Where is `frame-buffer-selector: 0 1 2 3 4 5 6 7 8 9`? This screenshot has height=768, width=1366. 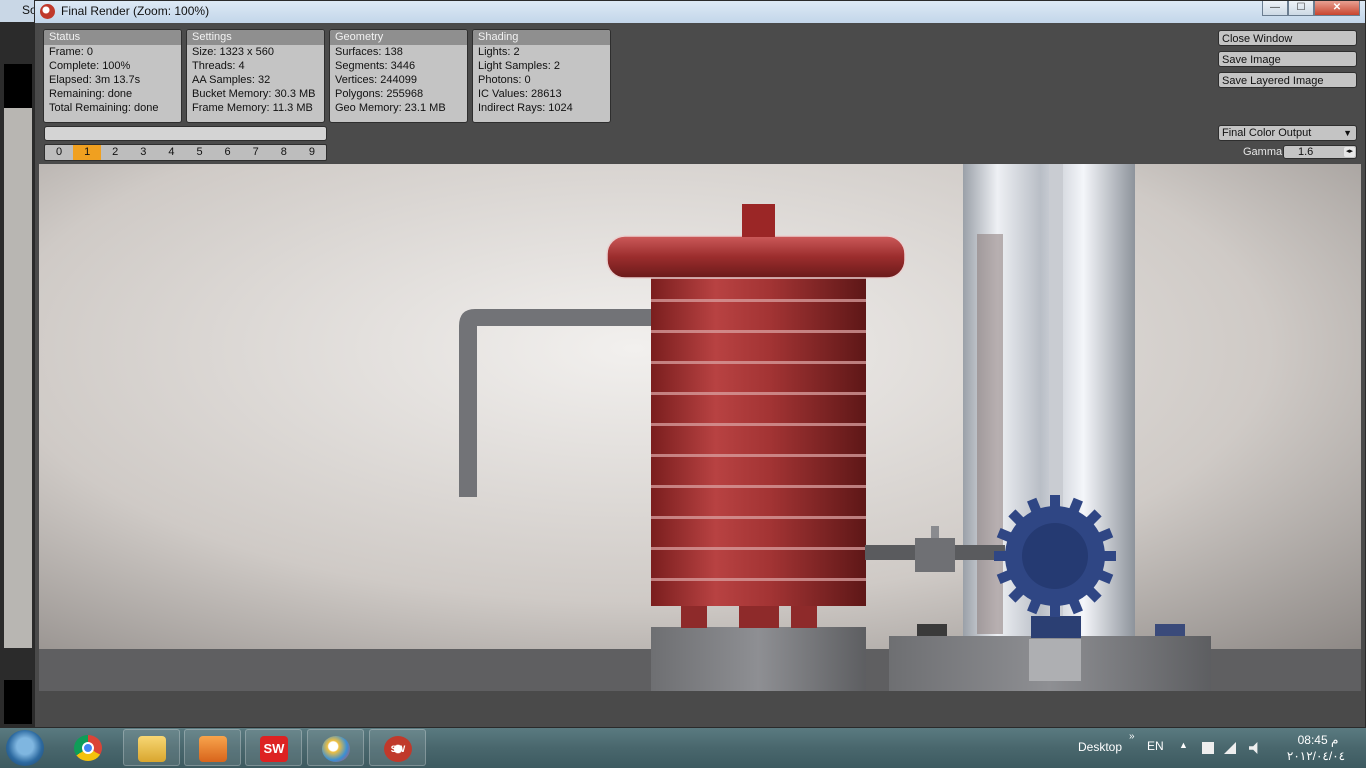 frame-buffer-selector: 0 1 2 3 4 5 6 7 8 9 is located at coordinates (185, 152).